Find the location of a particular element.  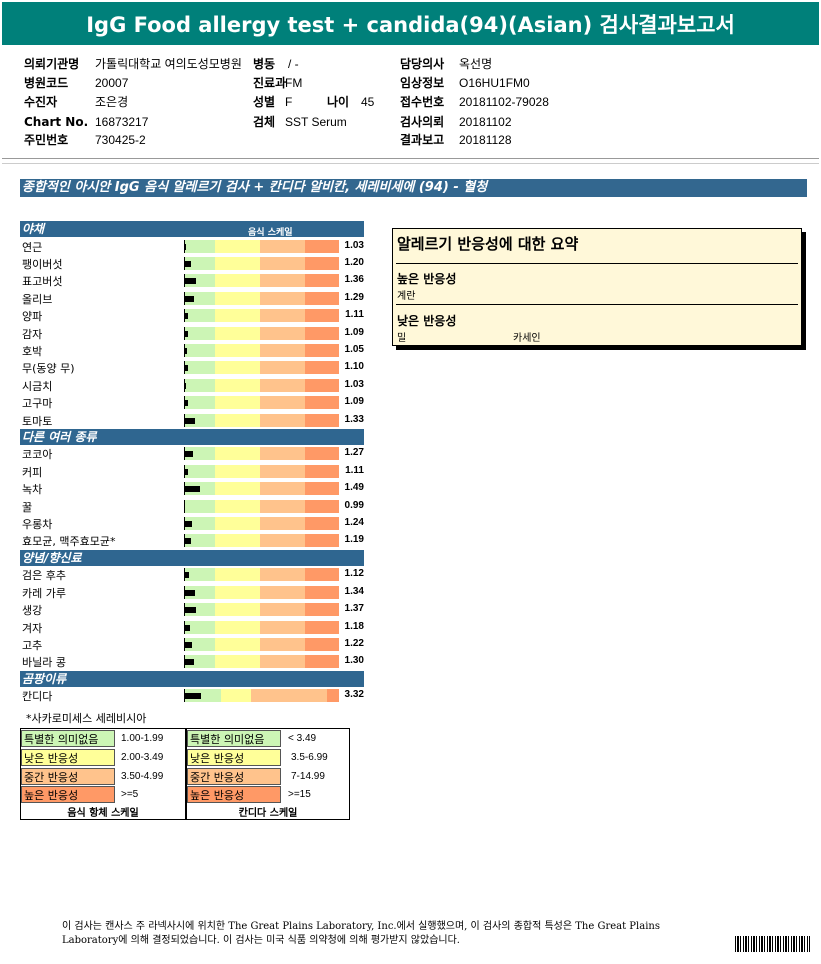

food-name: 코코아 is located at coordinates (37, 455).